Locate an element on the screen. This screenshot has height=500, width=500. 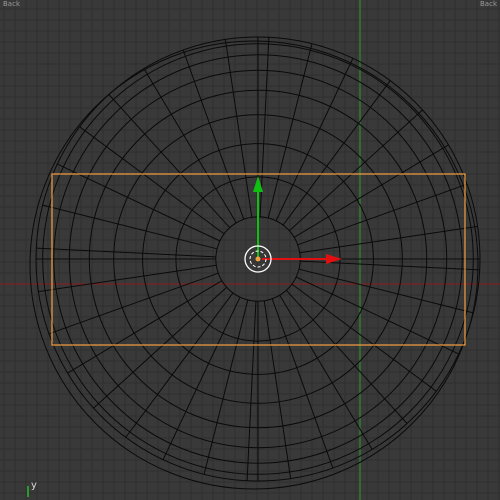
view-label-top-right: Back is located at coordinates (488, 4).